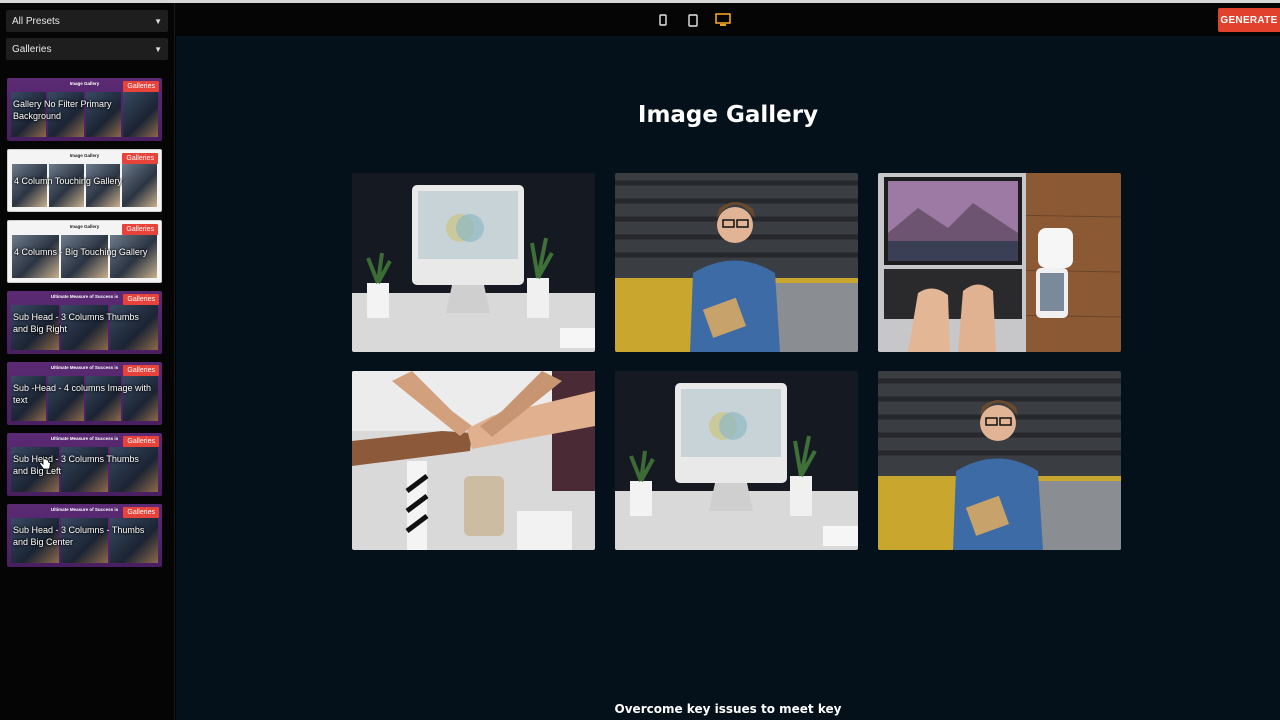  I want to click on hand-cursor-icon, so click(44, 462).